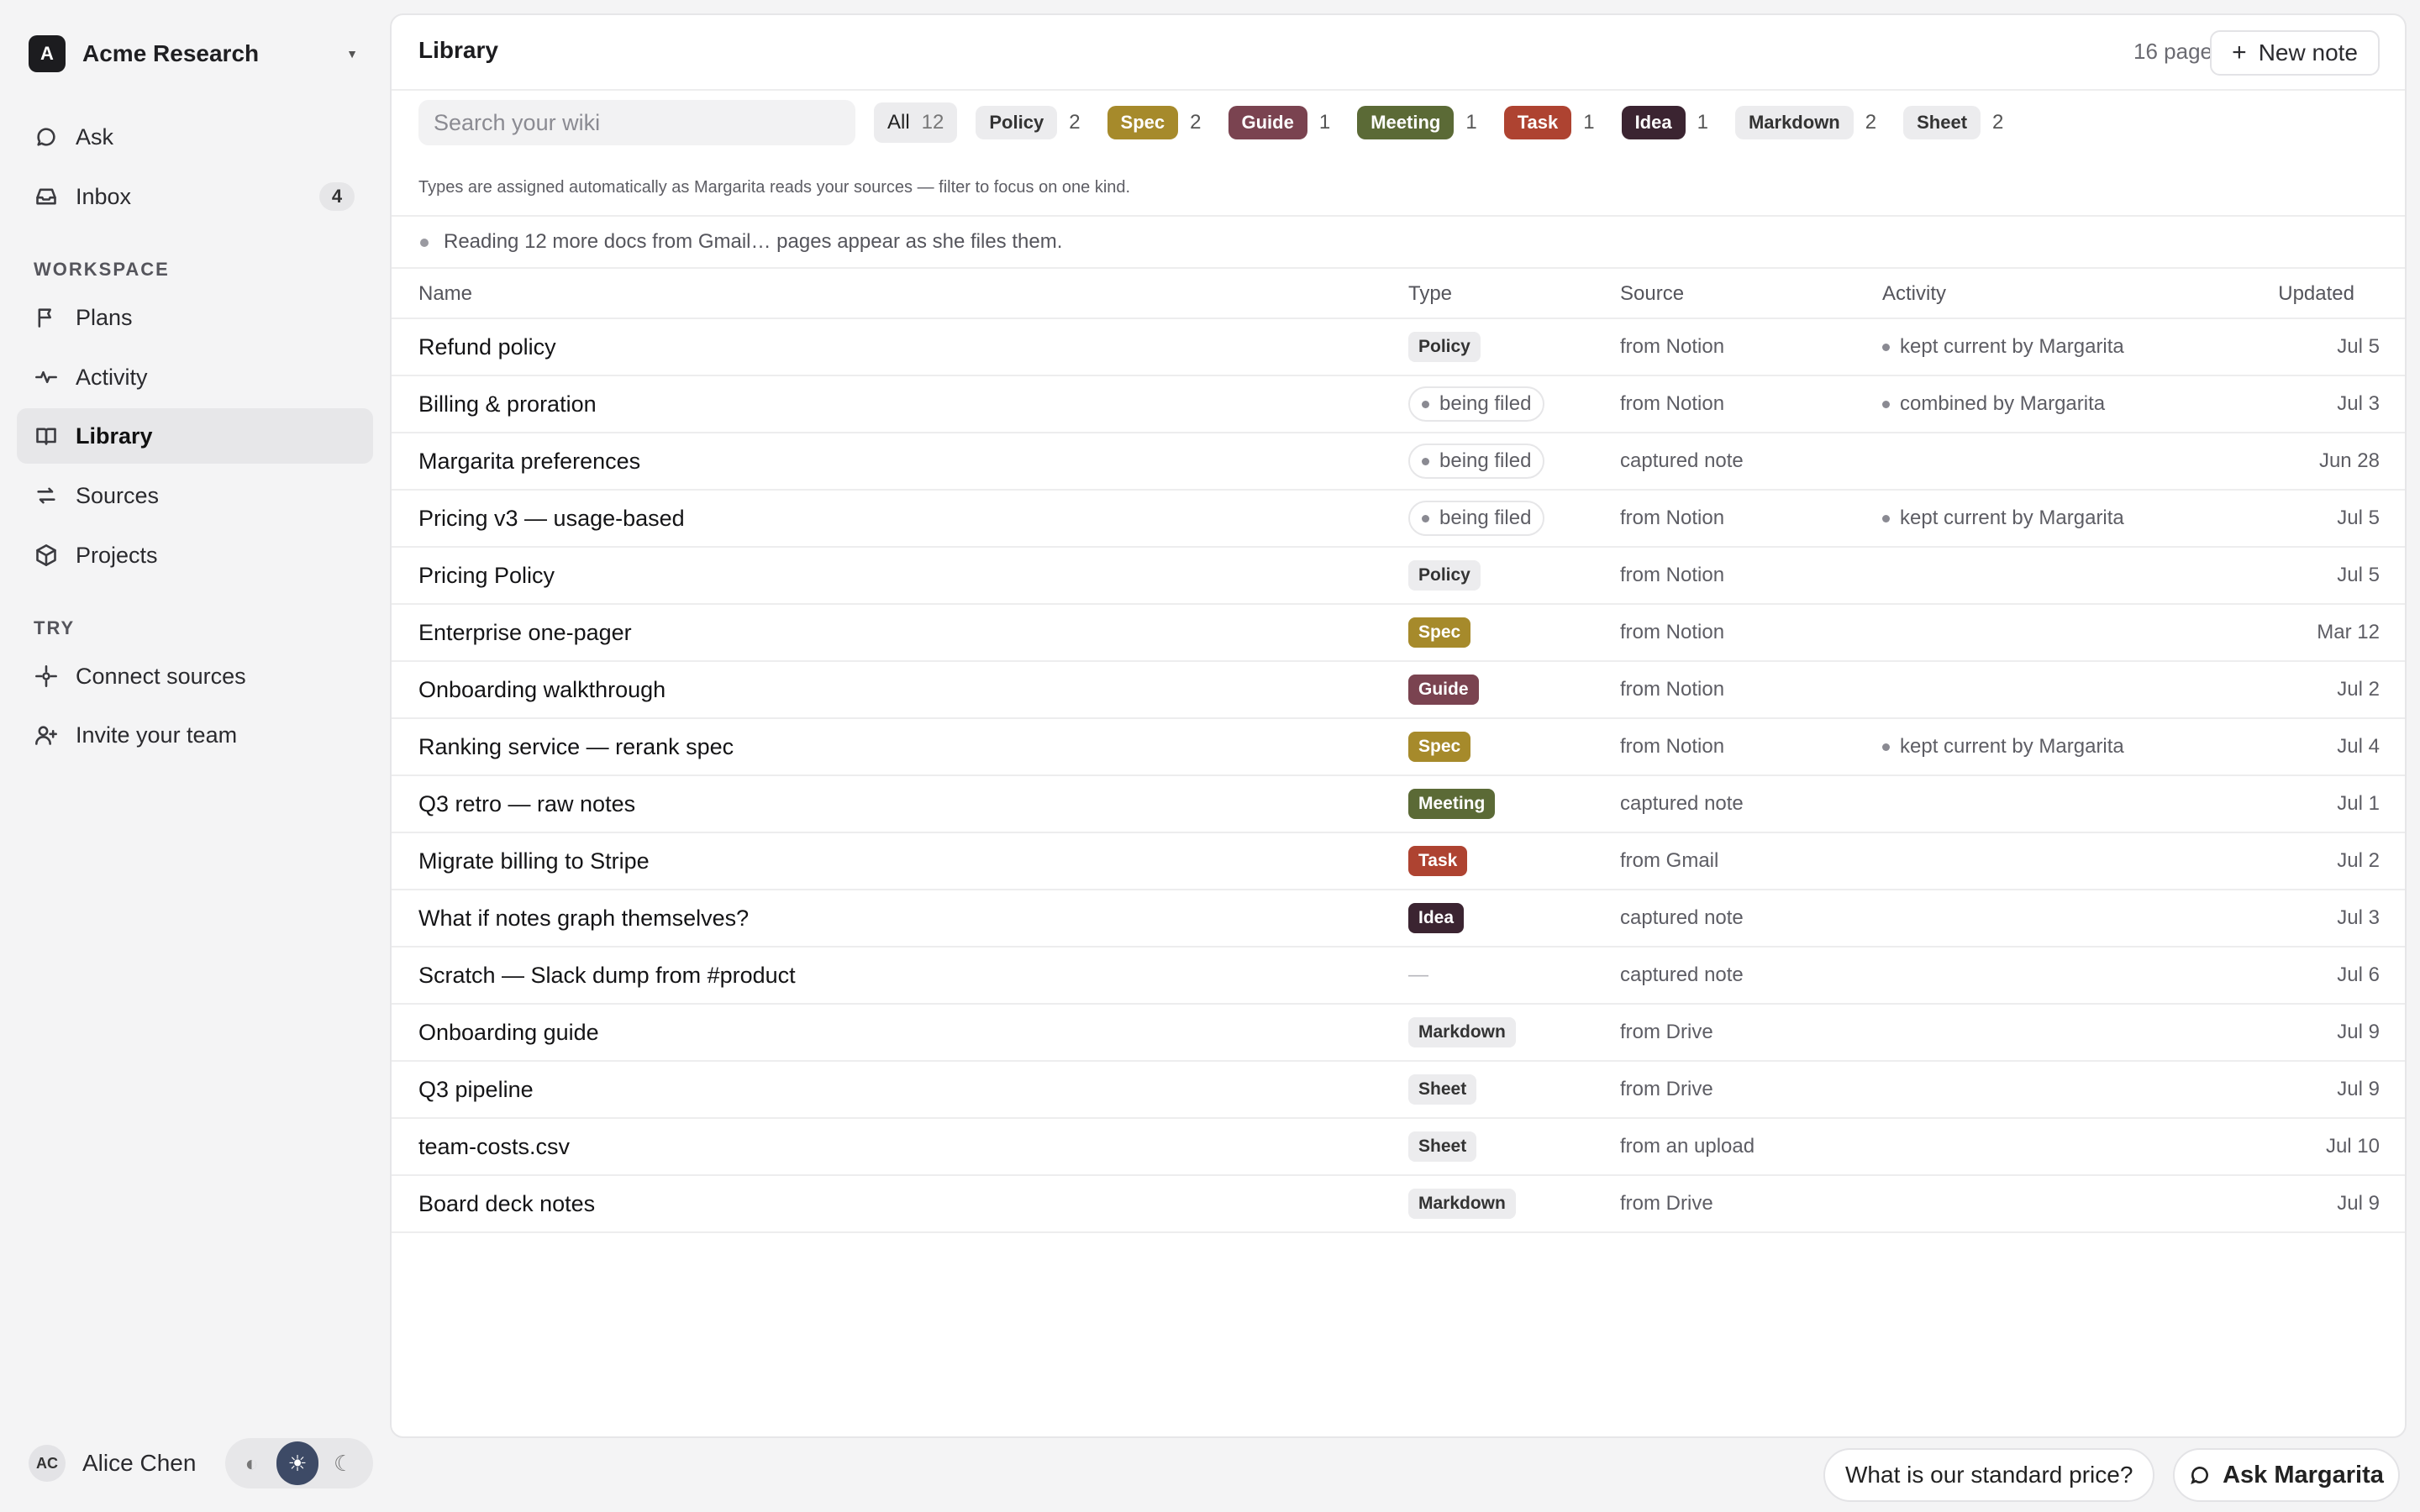 The image size is (2420, 1512). Describe the element at coordinates (607, 975) in the screenshot. I see `page-name: Scratch — Slack dump from #product` at that location.